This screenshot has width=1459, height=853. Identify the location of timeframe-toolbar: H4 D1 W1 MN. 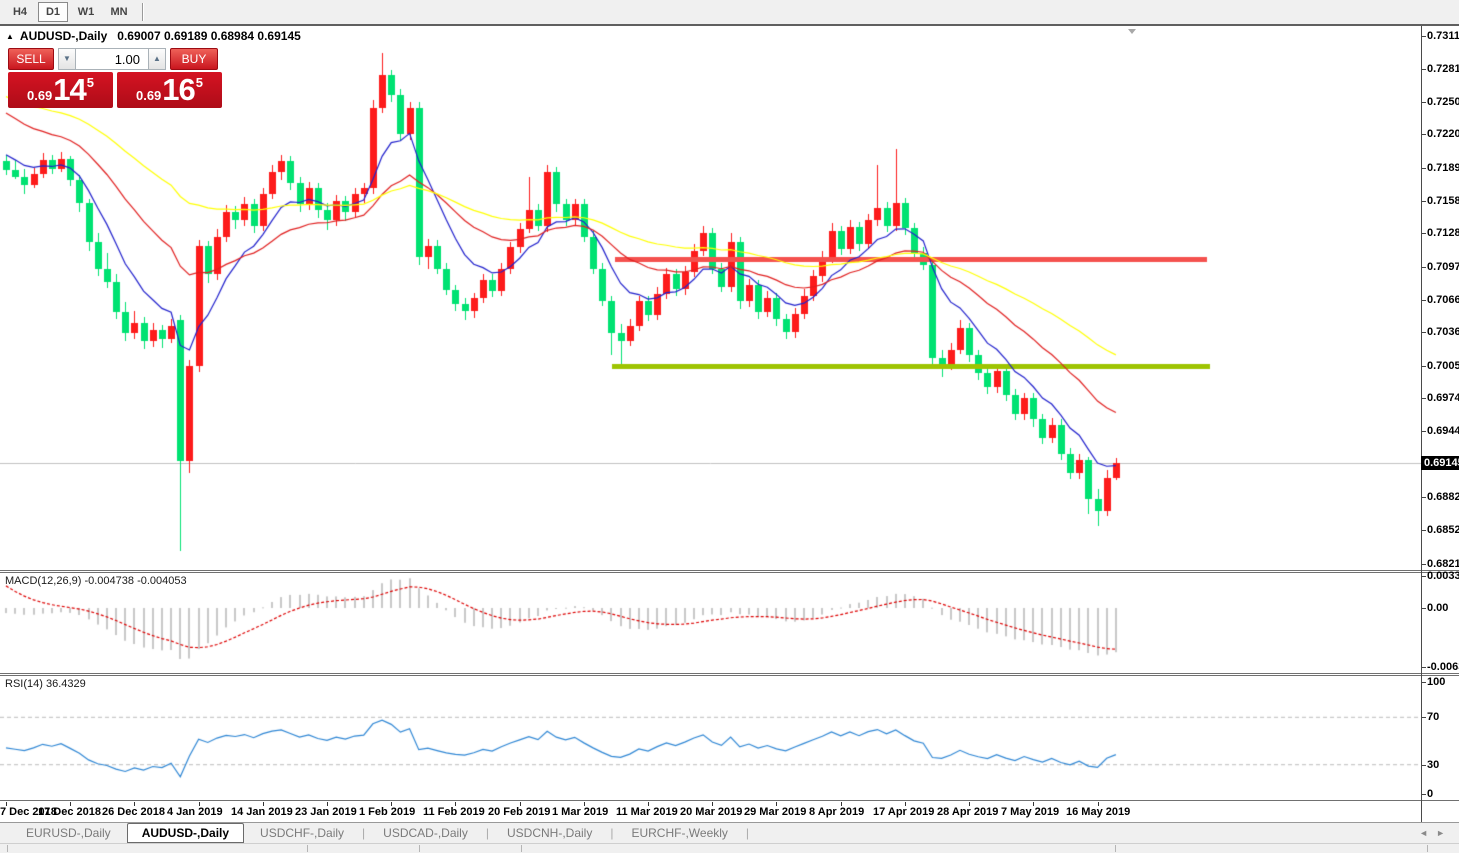
(729, 12).